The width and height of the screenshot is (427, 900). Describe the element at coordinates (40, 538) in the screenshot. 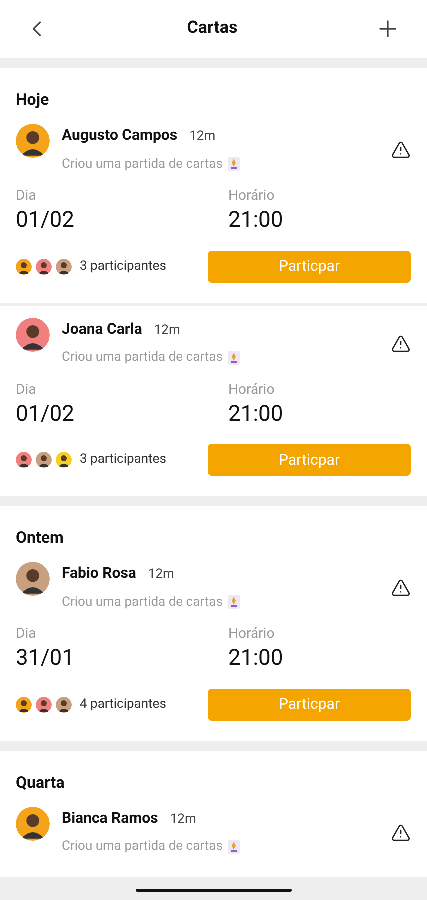

I see `section-heading: Ontem` at that location.